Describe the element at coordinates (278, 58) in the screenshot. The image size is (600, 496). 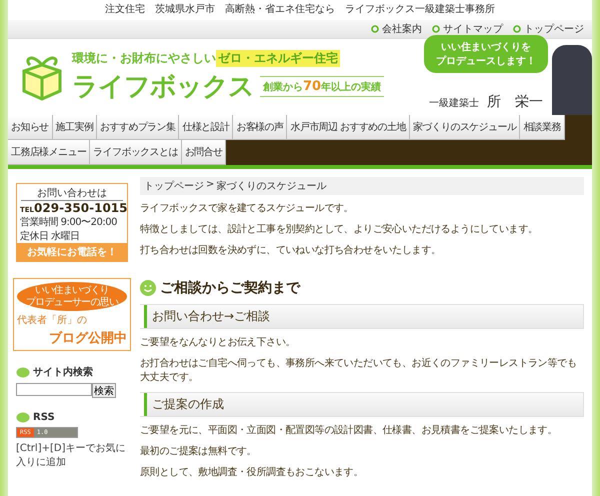
I see `catchphrase-highlight: ゼロ・エネルギー住宅` at that location.